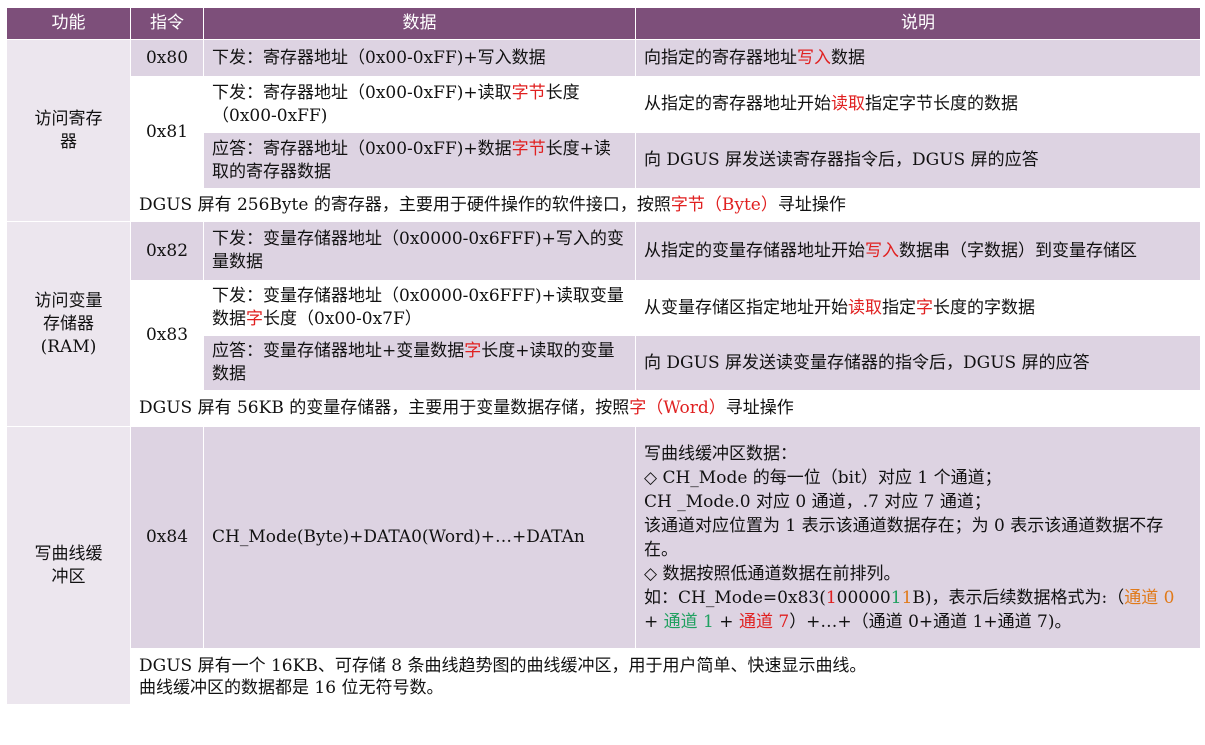 The height and width of the screenshot is (745, 1205). I want to click on data-0x81-reply: 应答：寄存器地址（0x00-0xFF)+数据字节长度+读取的寄存器数据, so click(419, 160).